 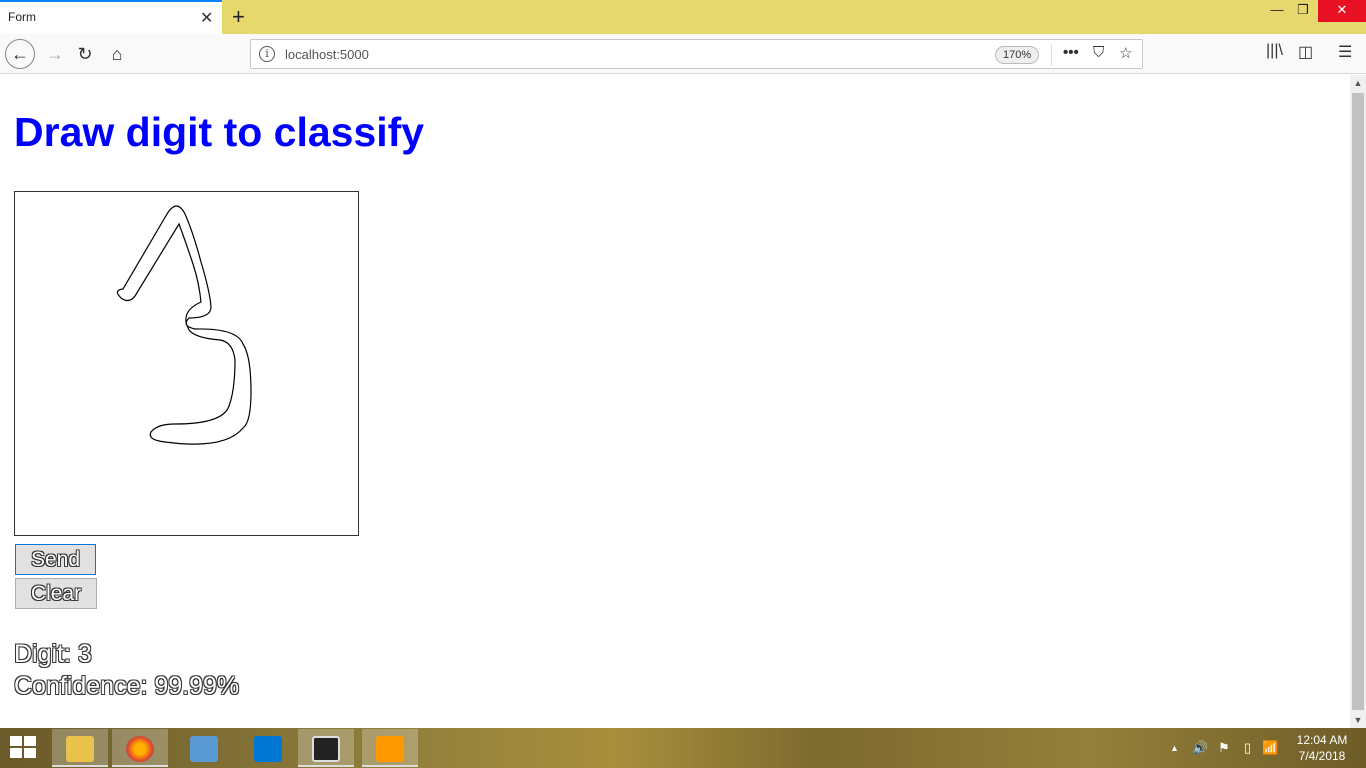 What do you see at coordinates (1322, 756) in the screenshot?
I see `clock-date: 7/4/2018` at bounding box center [1322, 756].